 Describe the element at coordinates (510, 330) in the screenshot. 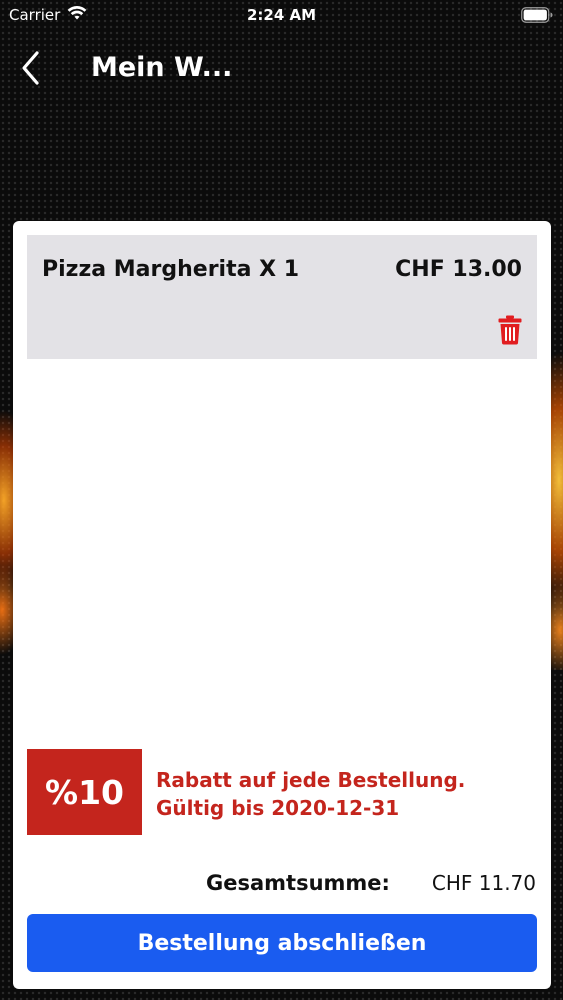

I see `trash-icon` at that location.